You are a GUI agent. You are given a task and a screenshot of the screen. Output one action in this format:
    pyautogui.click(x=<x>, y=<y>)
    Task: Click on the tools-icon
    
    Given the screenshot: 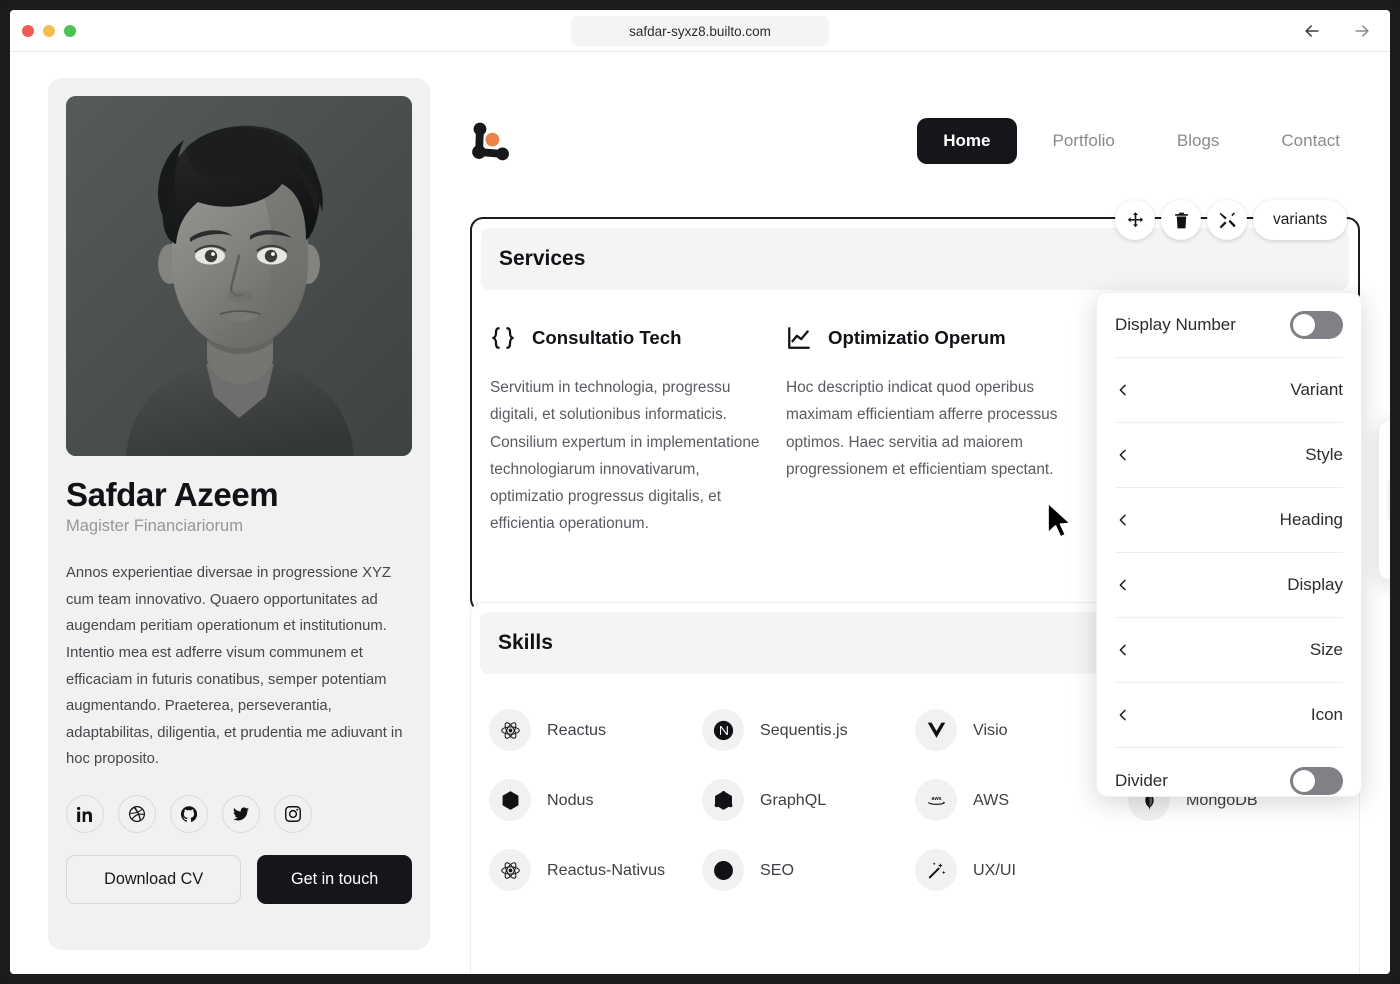 What is the action you would take?
    pyautogui.click(x=1227, y=220)
    